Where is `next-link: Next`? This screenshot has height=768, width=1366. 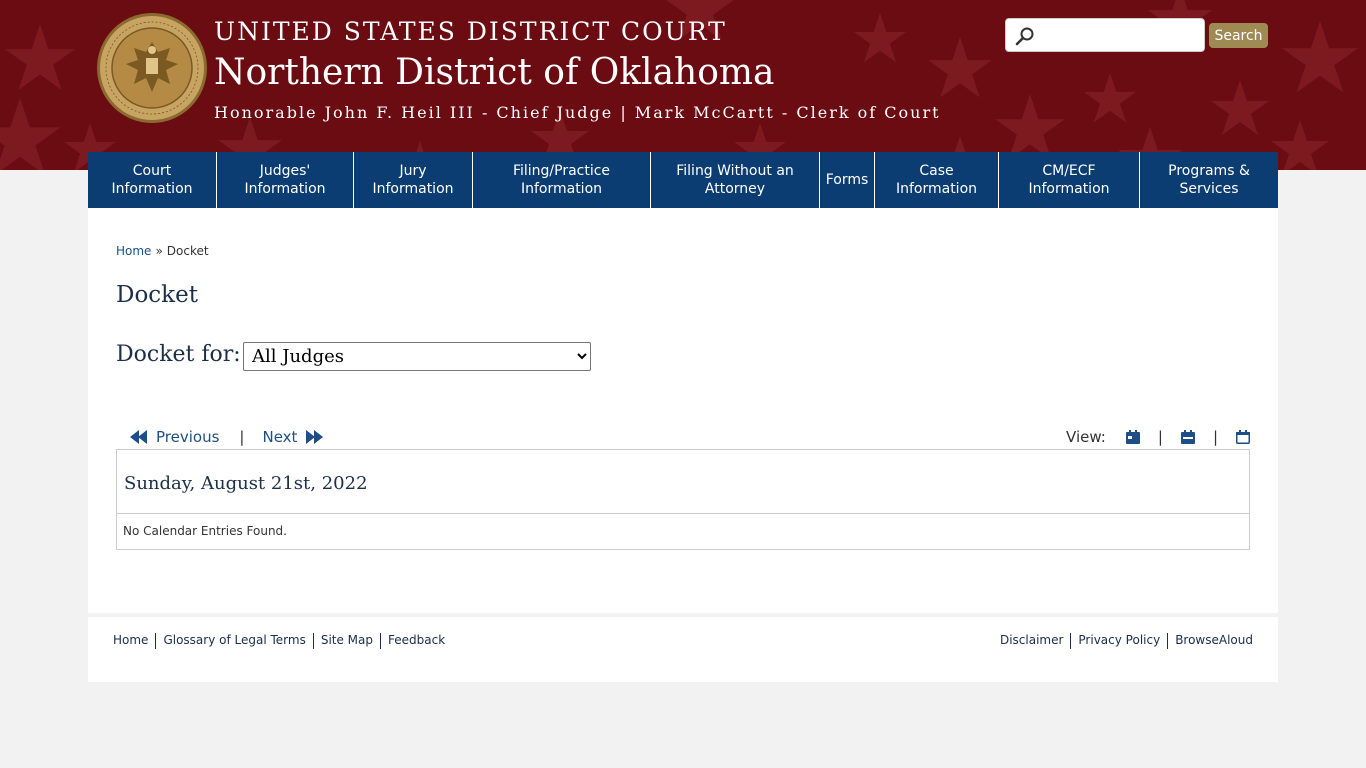 next-link: Next is located at coordinates (293, 437).